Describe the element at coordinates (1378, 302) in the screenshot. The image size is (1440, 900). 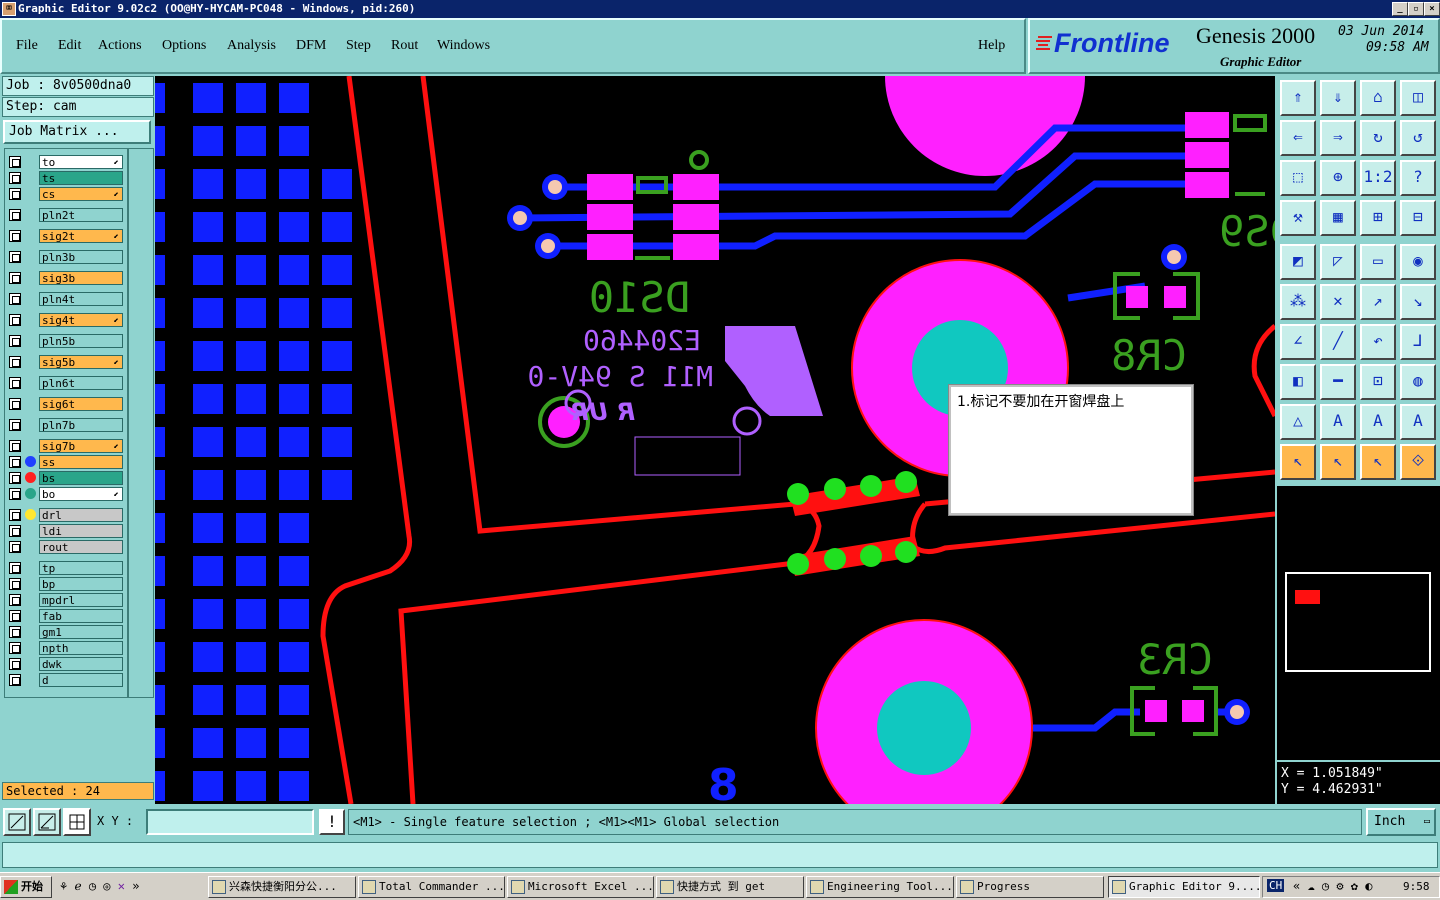
I see `drag-icon: ↗` at that location.